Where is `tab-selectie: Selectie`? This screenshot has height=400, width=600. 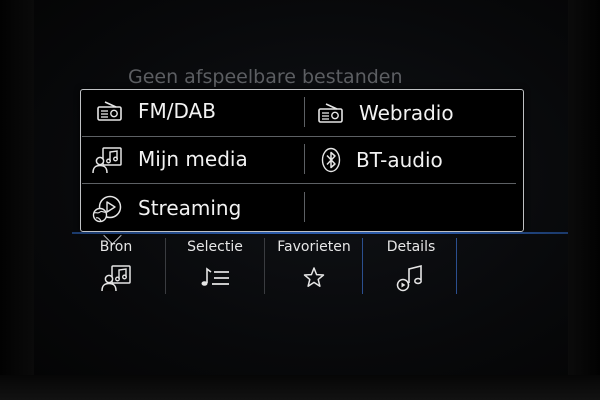
tab-selectie: Selectie is located at coordinates (215, 265).